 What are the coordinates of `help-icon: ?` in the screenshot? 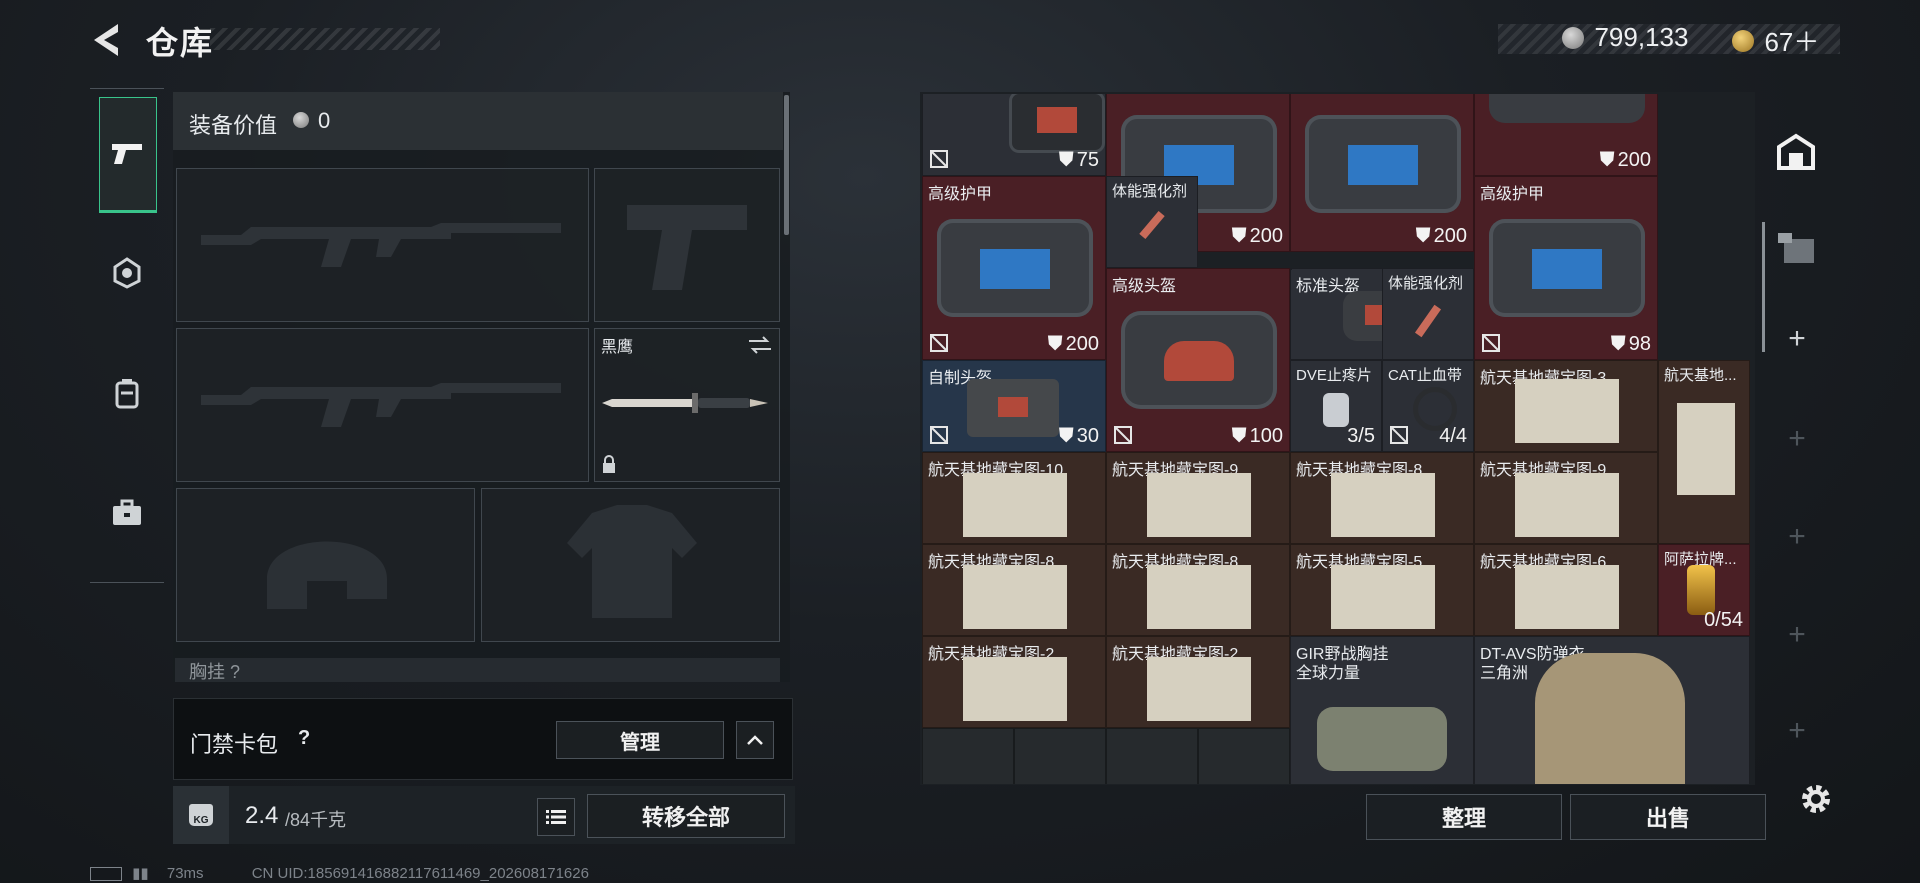 It's located at (304, 738).